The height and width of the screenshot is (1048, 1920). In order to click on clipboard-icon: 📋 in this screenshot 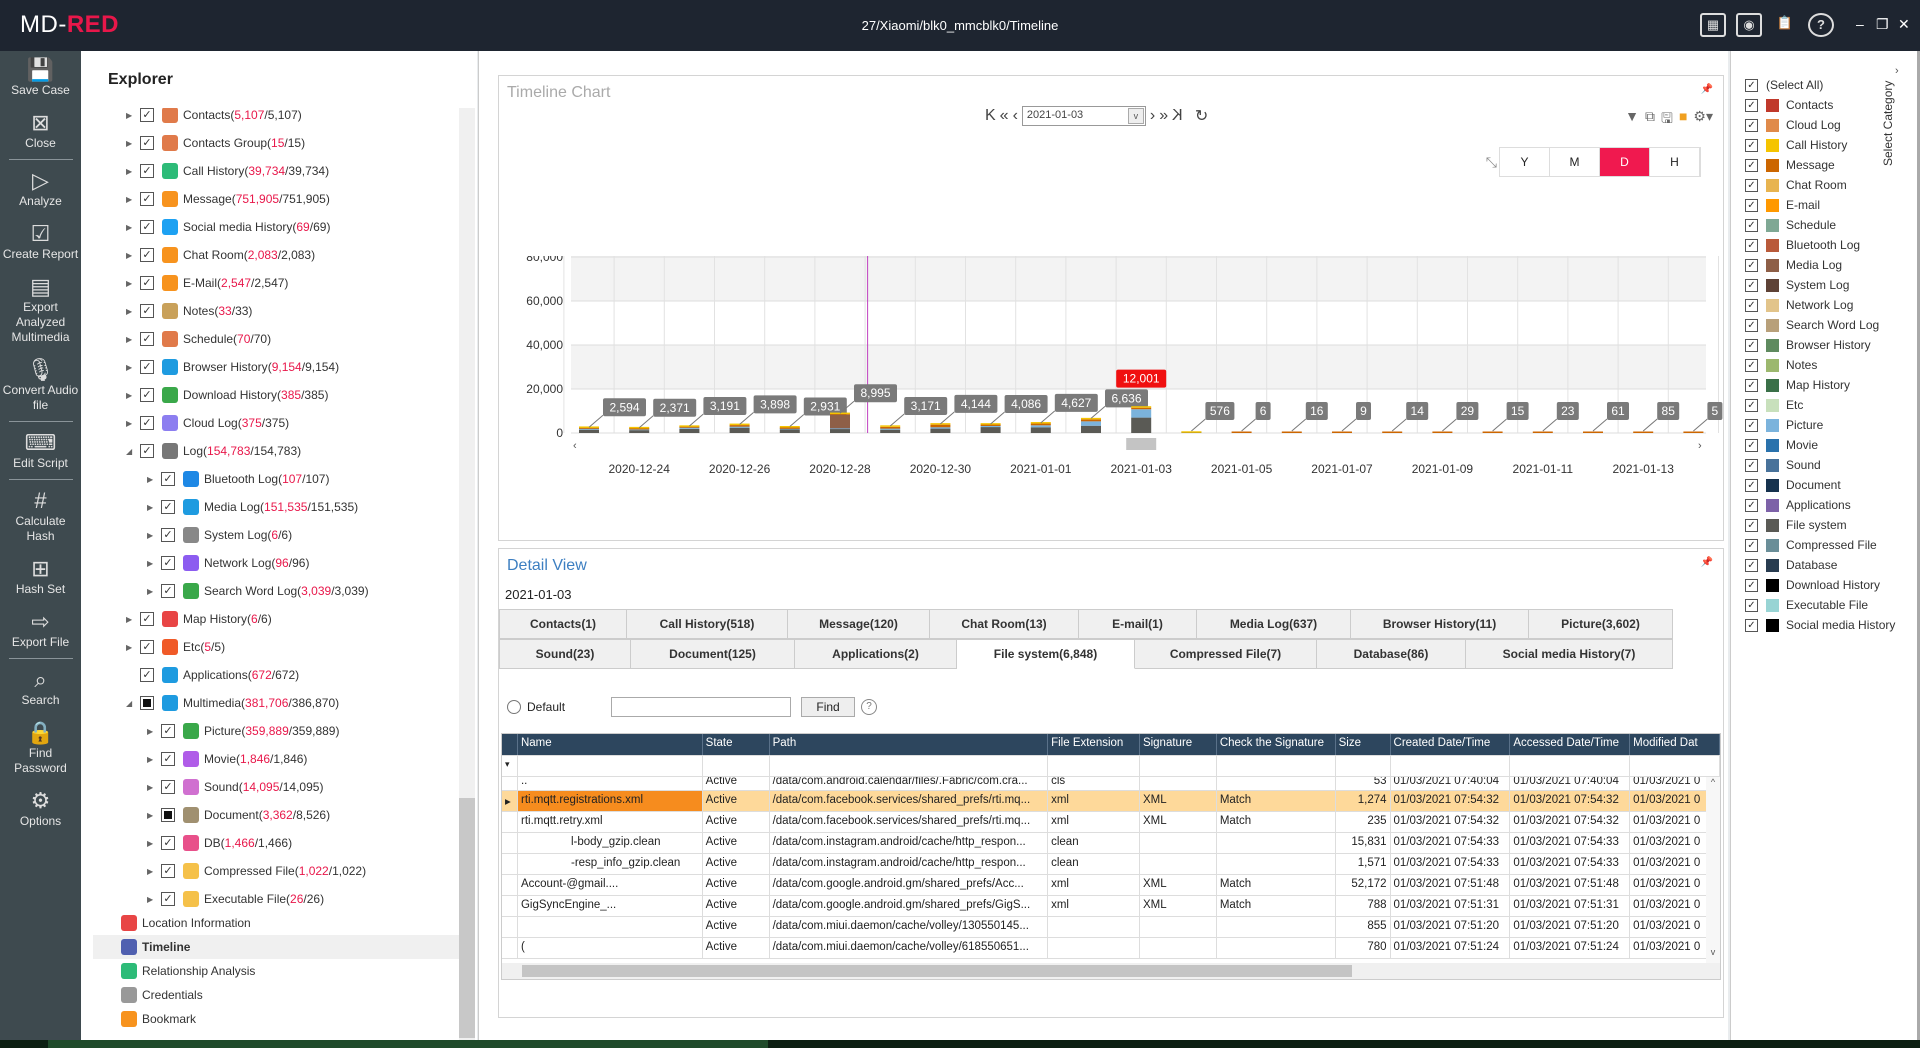, I will do `click(1785, 25)`.